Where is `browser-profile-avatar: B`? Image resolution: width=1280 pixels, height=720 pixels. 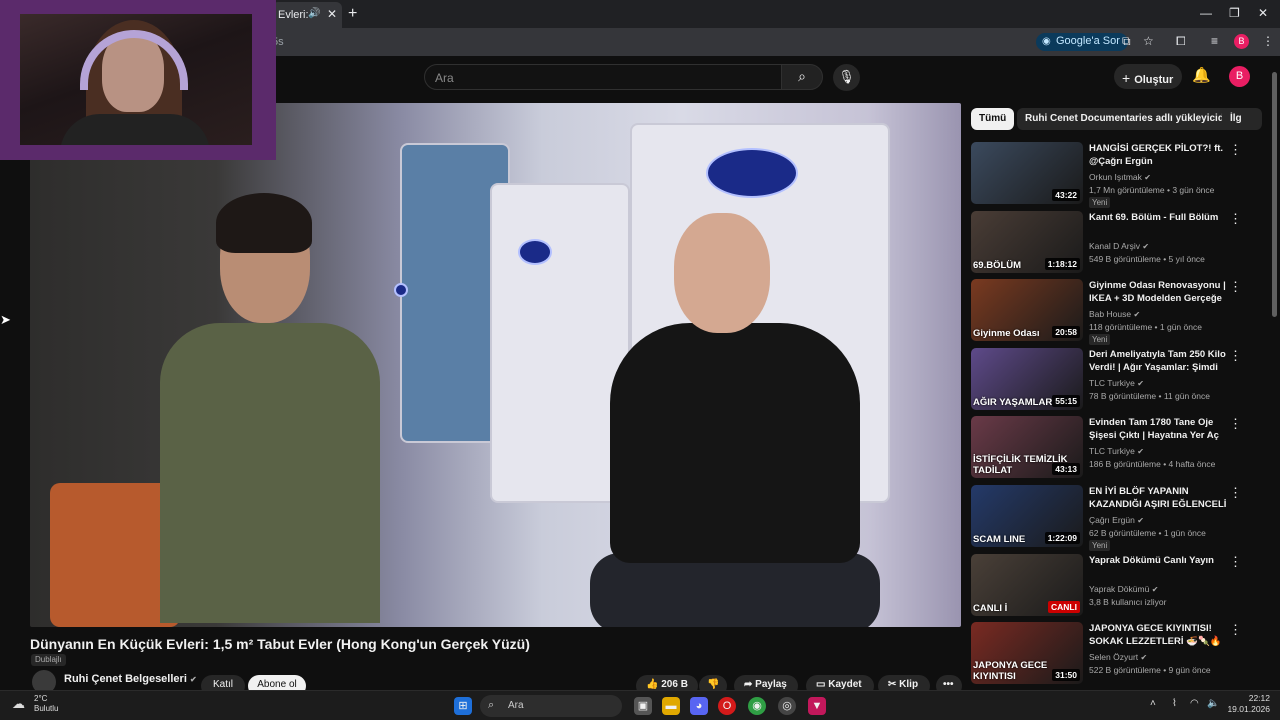 browser-profile-avatar: B is located at coordinates (1241, 41).